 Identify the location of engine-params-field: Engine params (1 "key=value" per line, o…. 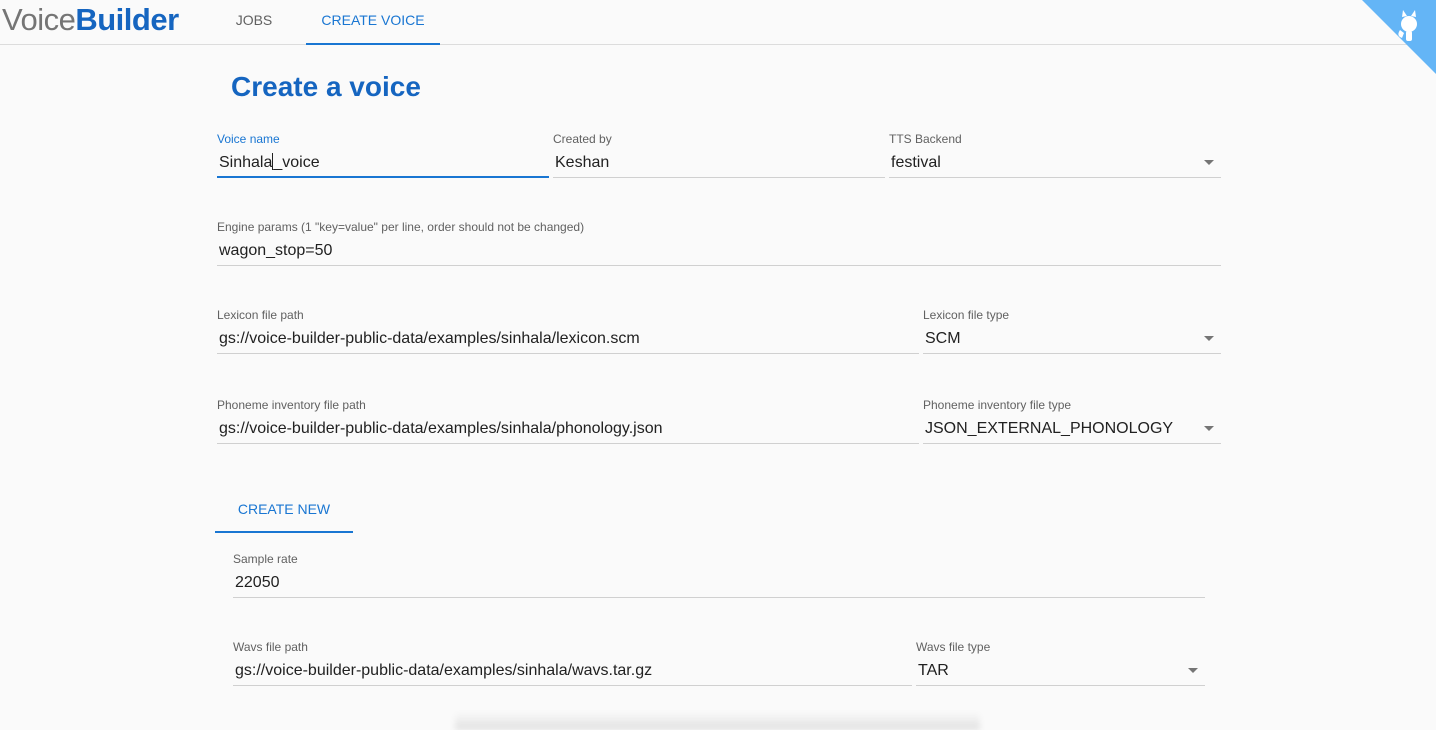
(719, 243).